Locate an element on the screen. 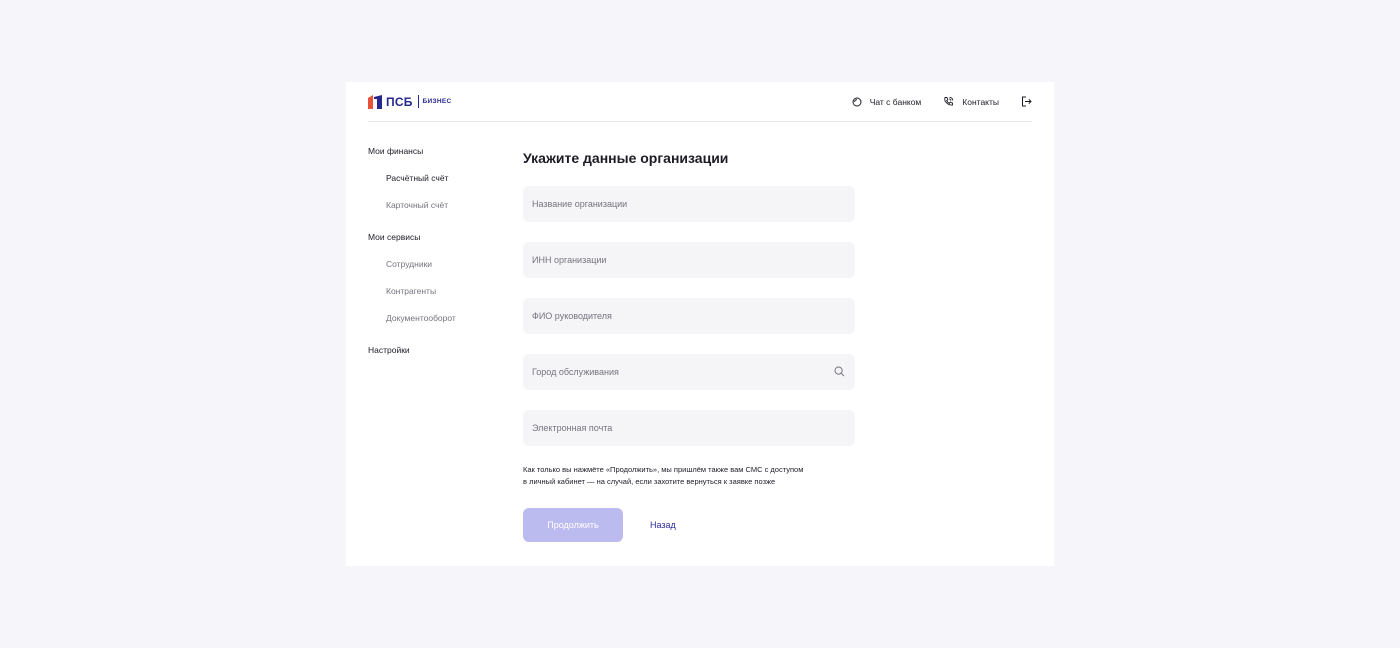 The image size is (1400, 648). sidebar-item-current-account: Расчётный счёт is located at coordinates (438, 178).